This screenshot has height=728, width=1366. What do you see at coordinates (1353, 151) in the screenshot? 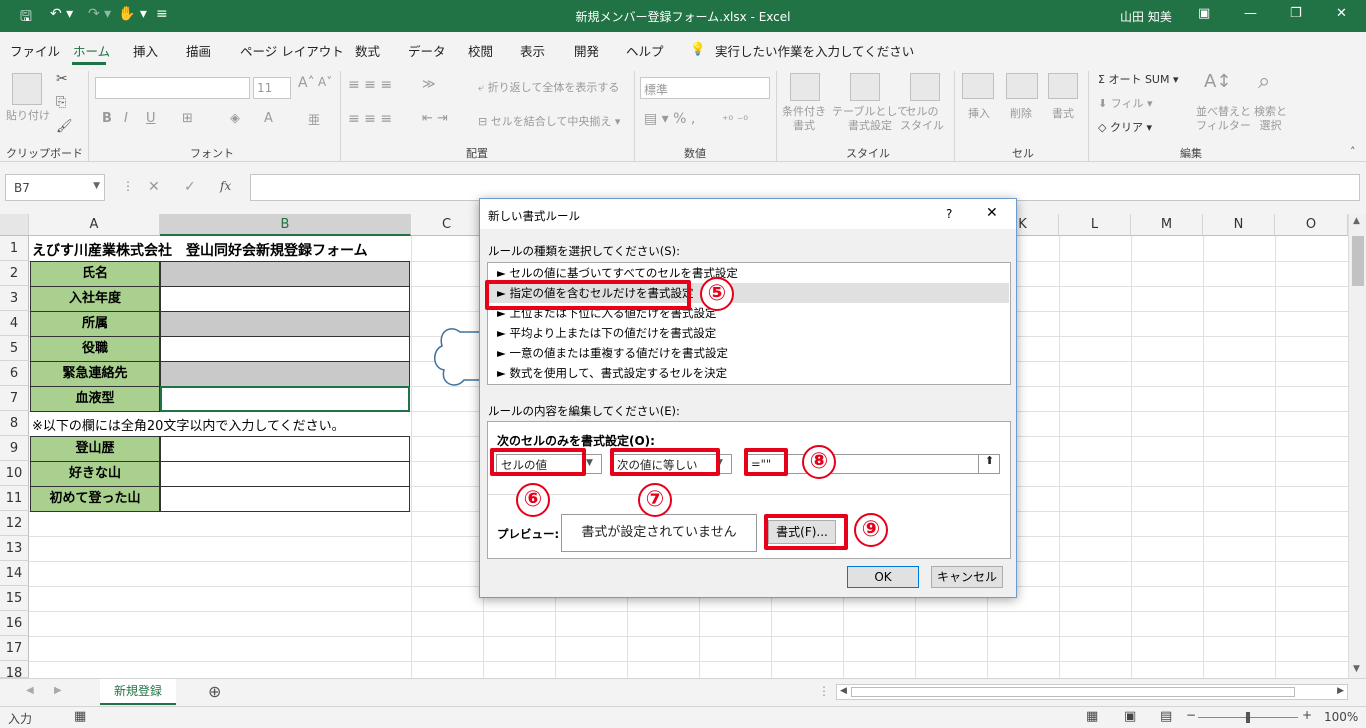
I see `collapse-ribbon-icon: ˄` at bounding box center [1353, 151].